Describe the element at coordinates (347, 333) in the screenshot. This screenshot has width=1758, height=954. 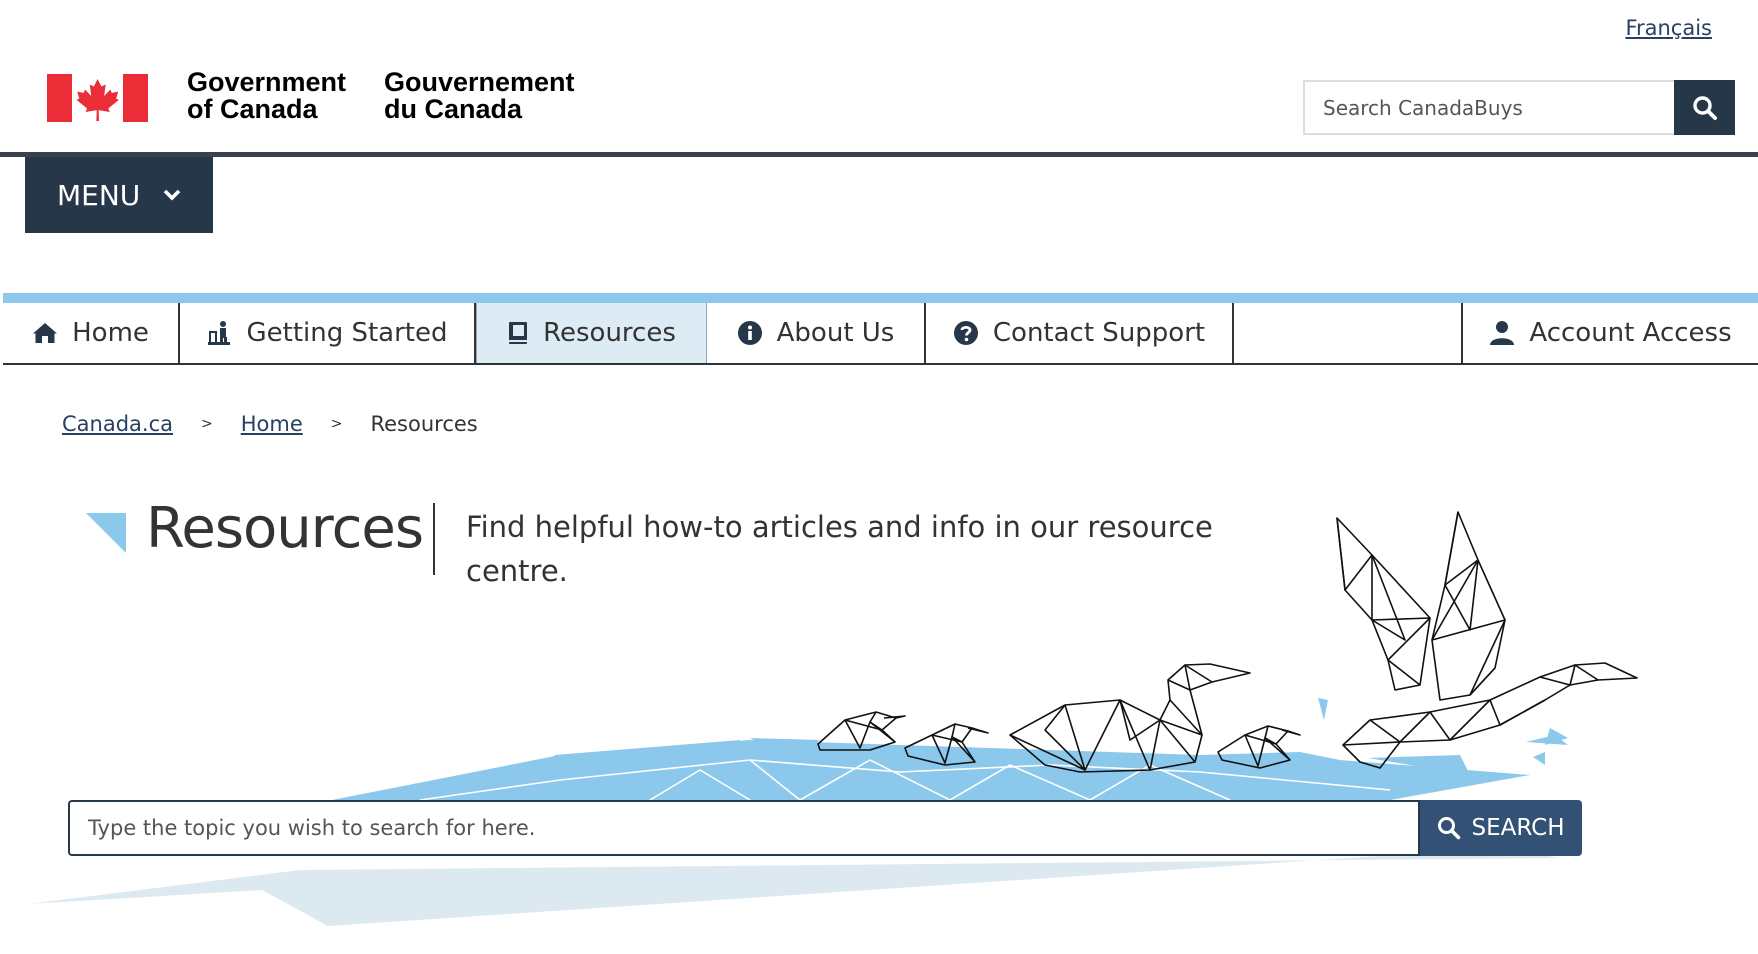
I see `nav-item-label: Getting Started` at that location.